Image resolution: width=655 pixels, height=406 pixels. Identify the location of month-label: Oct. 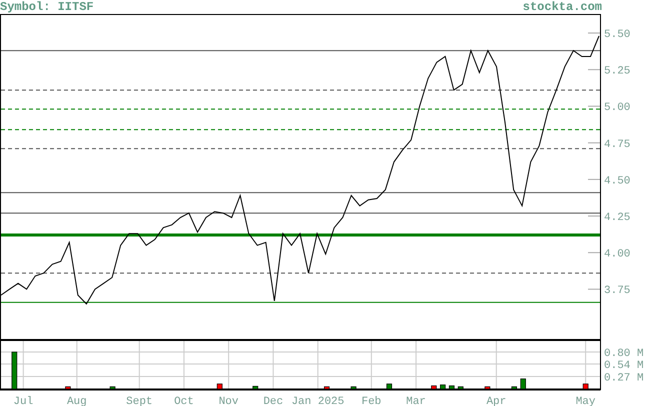
(184, 401).